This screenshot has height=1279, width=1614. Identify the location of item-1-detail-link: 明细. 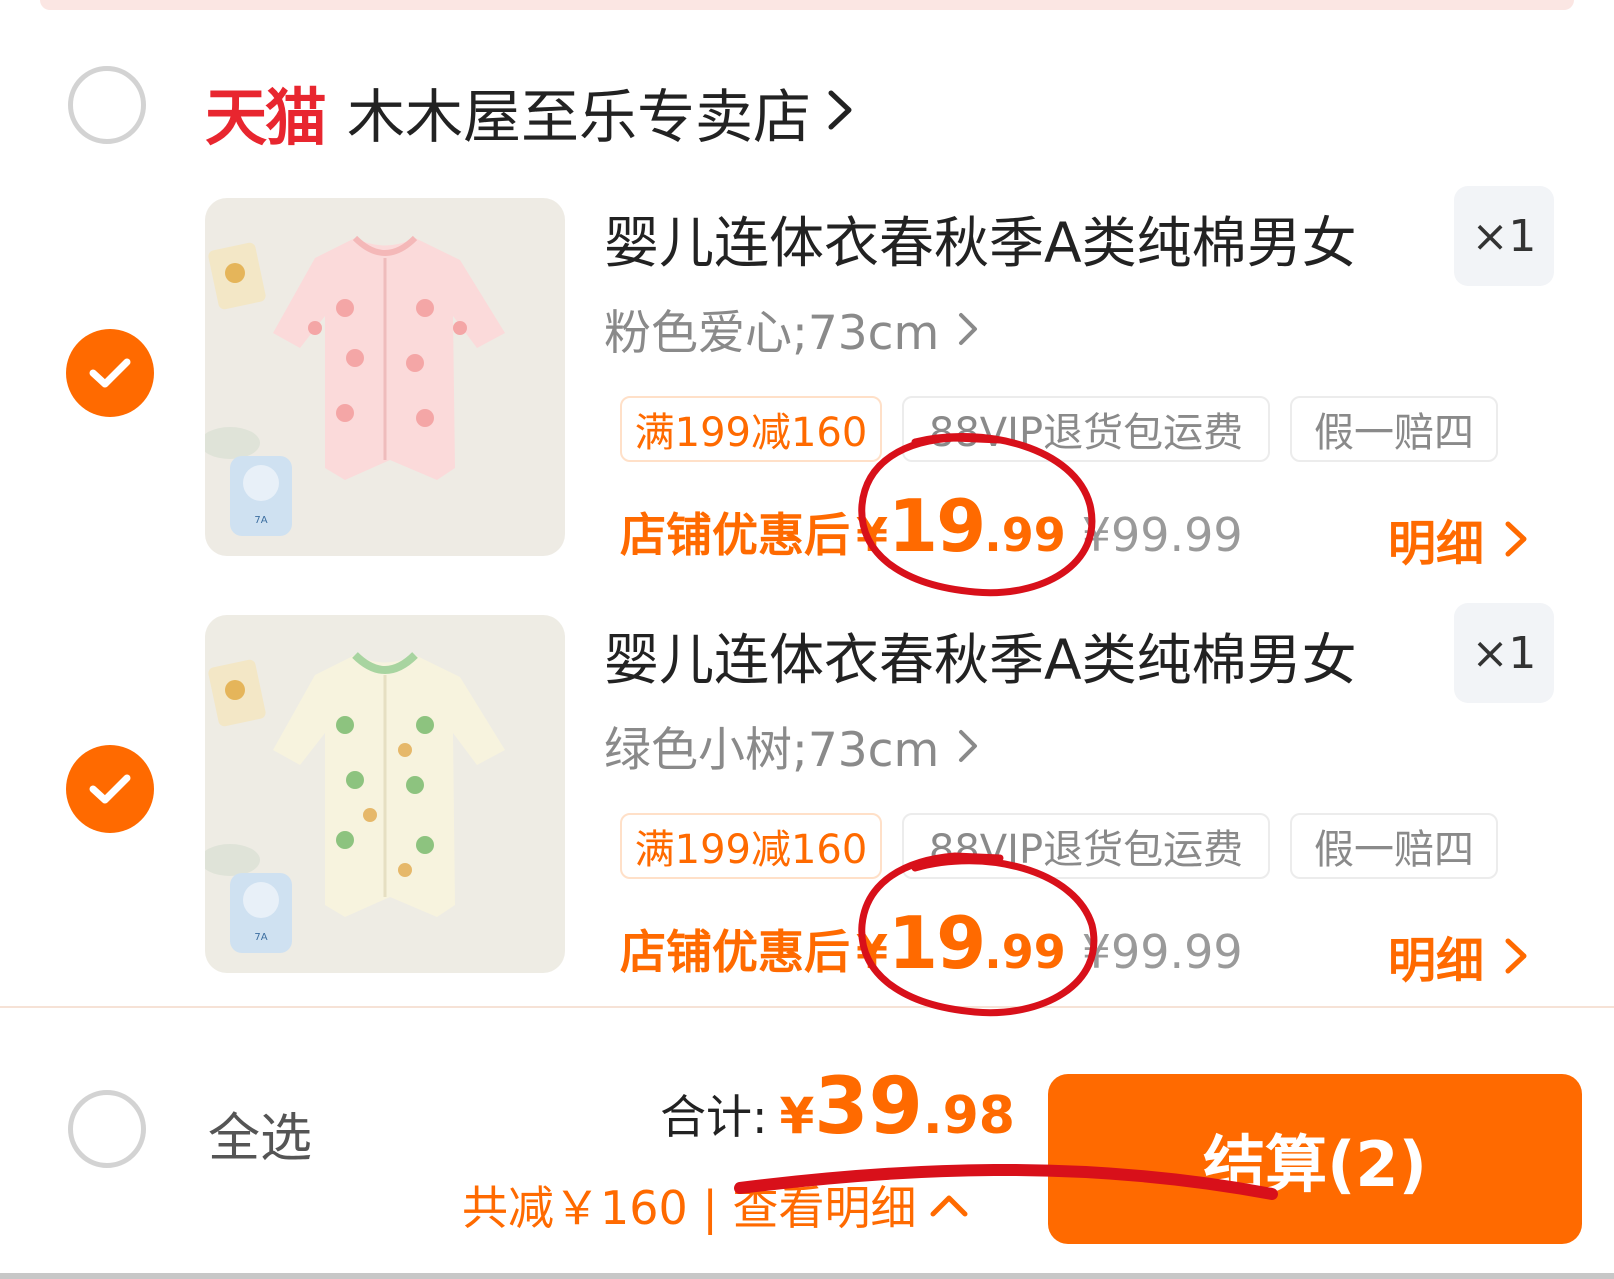
(1461, 539).